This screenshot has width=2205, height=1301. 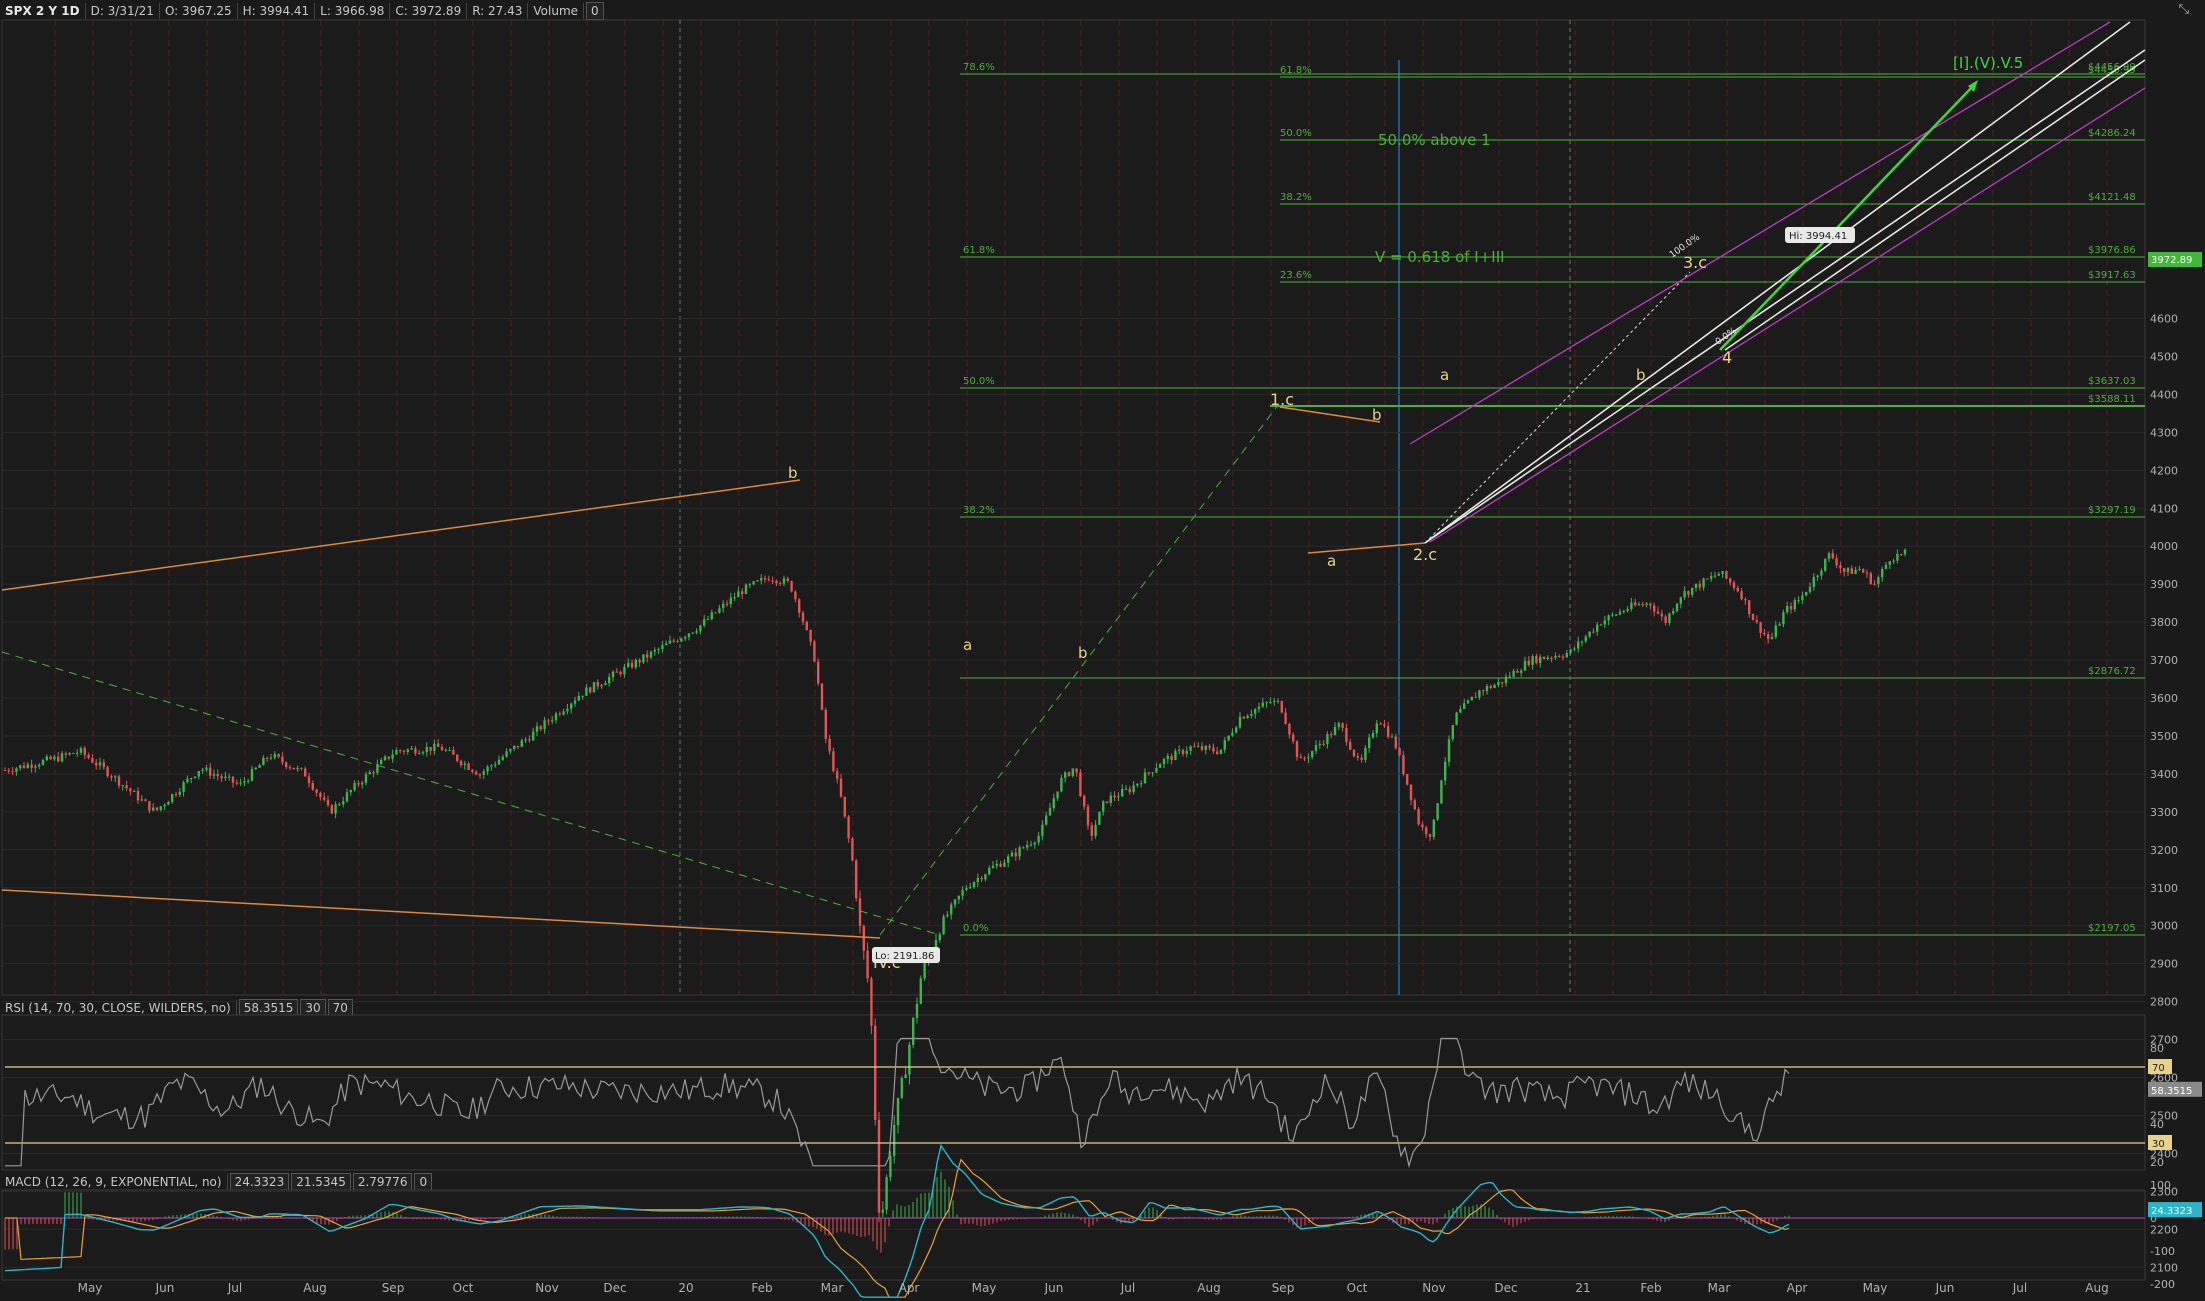 What do you see at coordinates (1650, 1288) in the screenshot?
I see `month-label: Feb` at bounding box center [1650, 1288].